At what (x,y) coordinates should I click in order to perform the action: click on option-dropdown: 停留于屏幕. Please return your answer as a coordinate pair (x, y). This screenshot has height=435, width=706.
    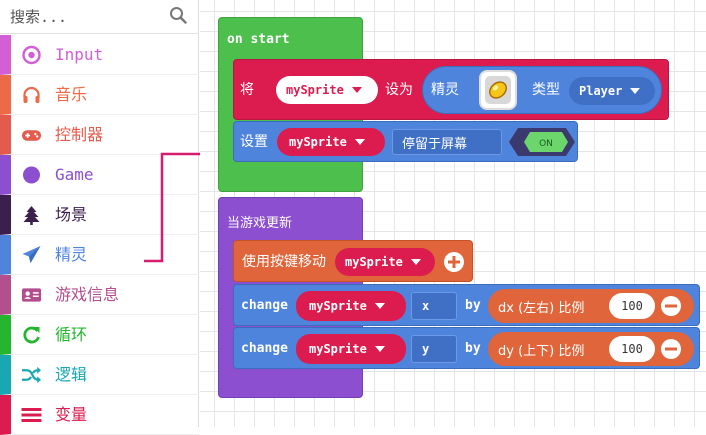
    Looking at the image, I should click on (447, 142).